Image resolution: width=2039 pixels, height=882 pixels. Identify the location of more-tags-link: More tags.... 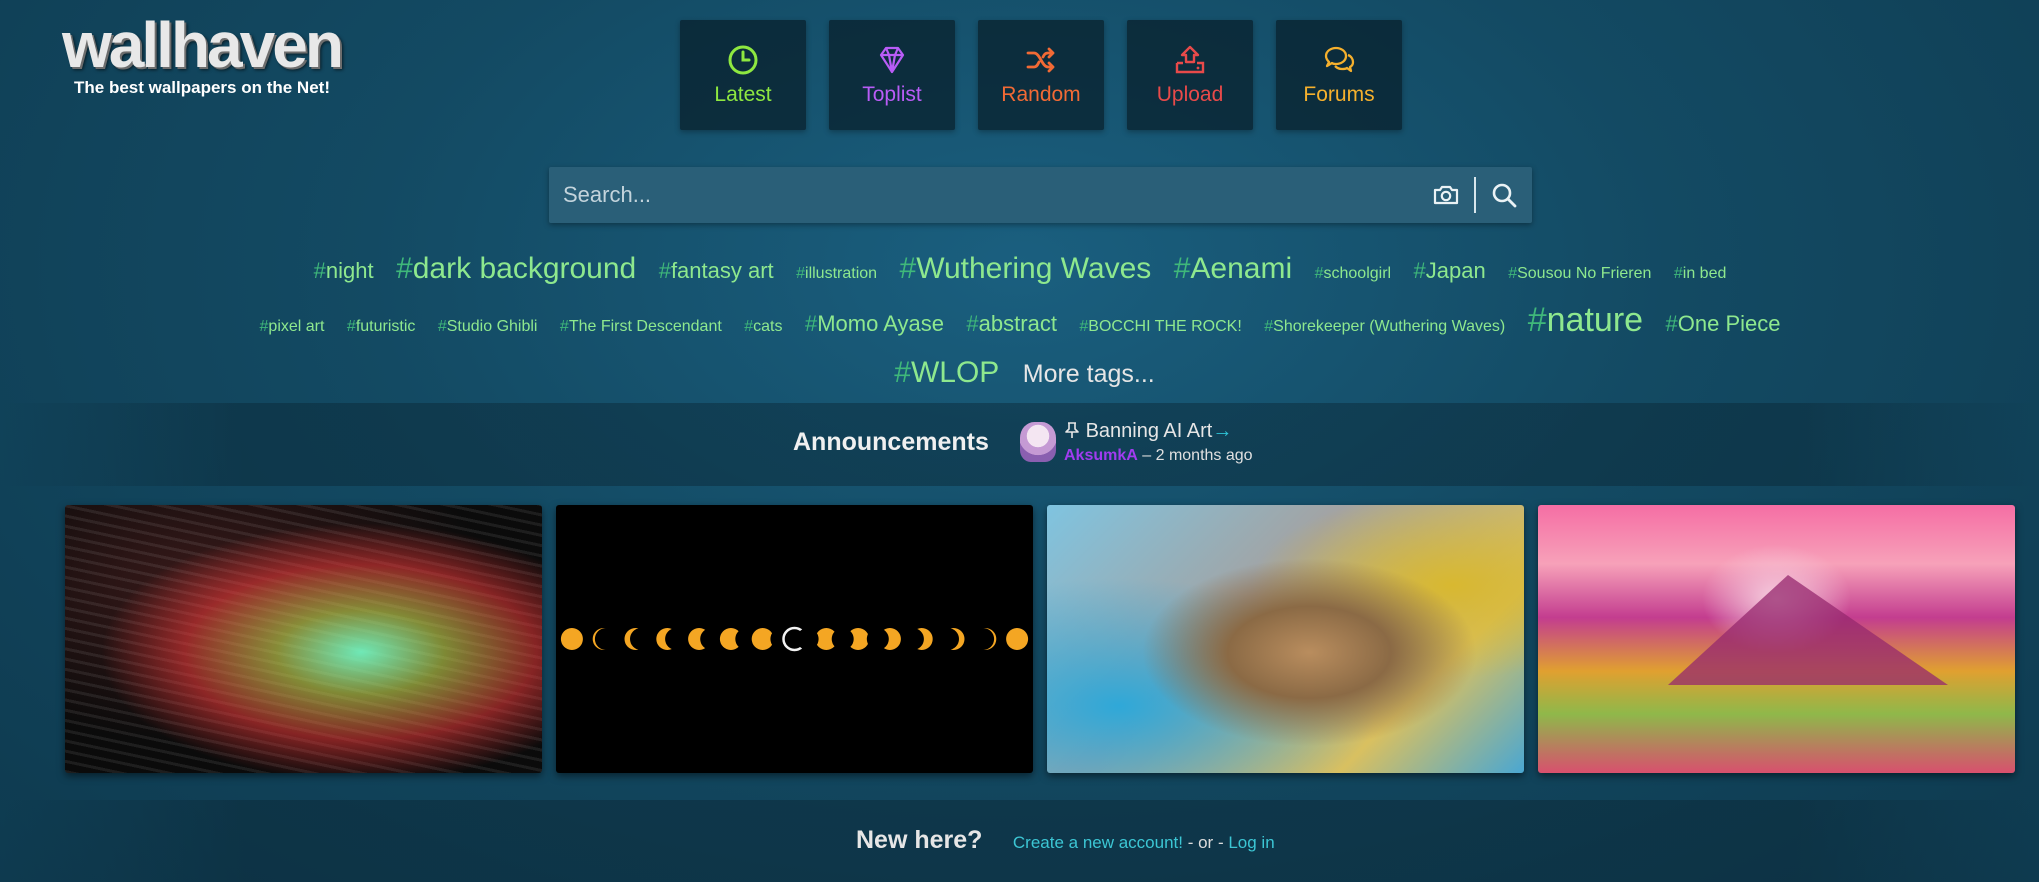
(1089, 374).